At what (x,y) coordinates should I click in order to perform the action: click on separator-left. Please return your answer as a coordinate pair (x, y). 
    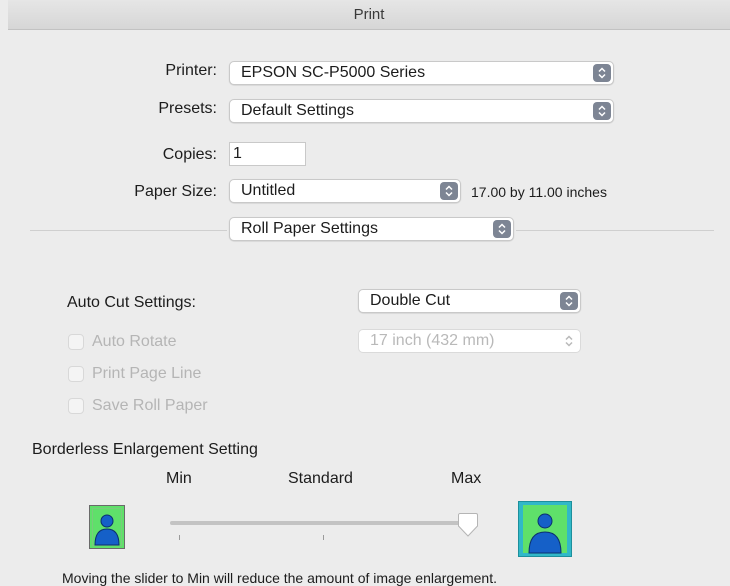
    Looking at the image, I should click on (128, 230).